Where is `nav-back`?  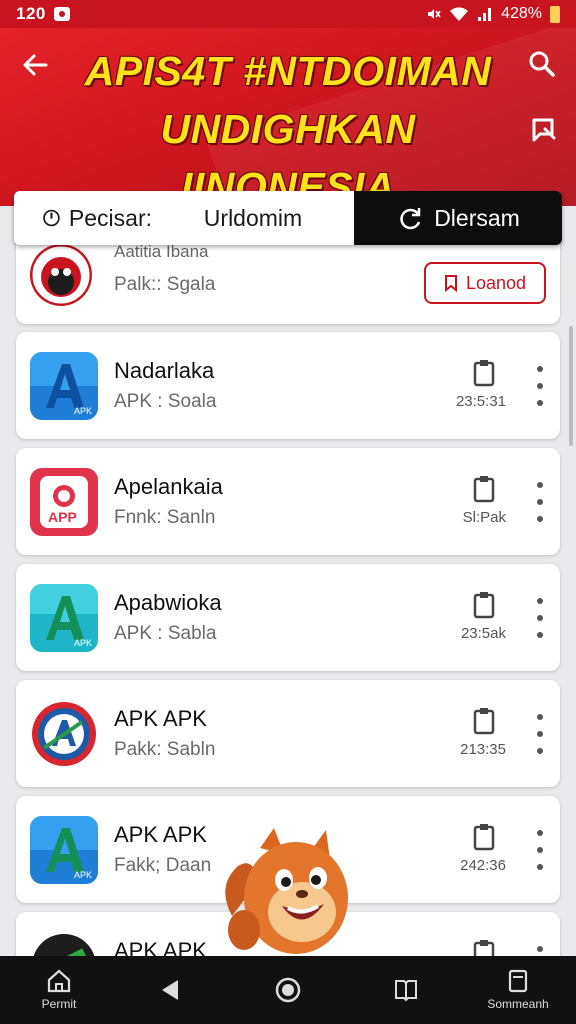 nav-back is located at coordinates (170, 990).